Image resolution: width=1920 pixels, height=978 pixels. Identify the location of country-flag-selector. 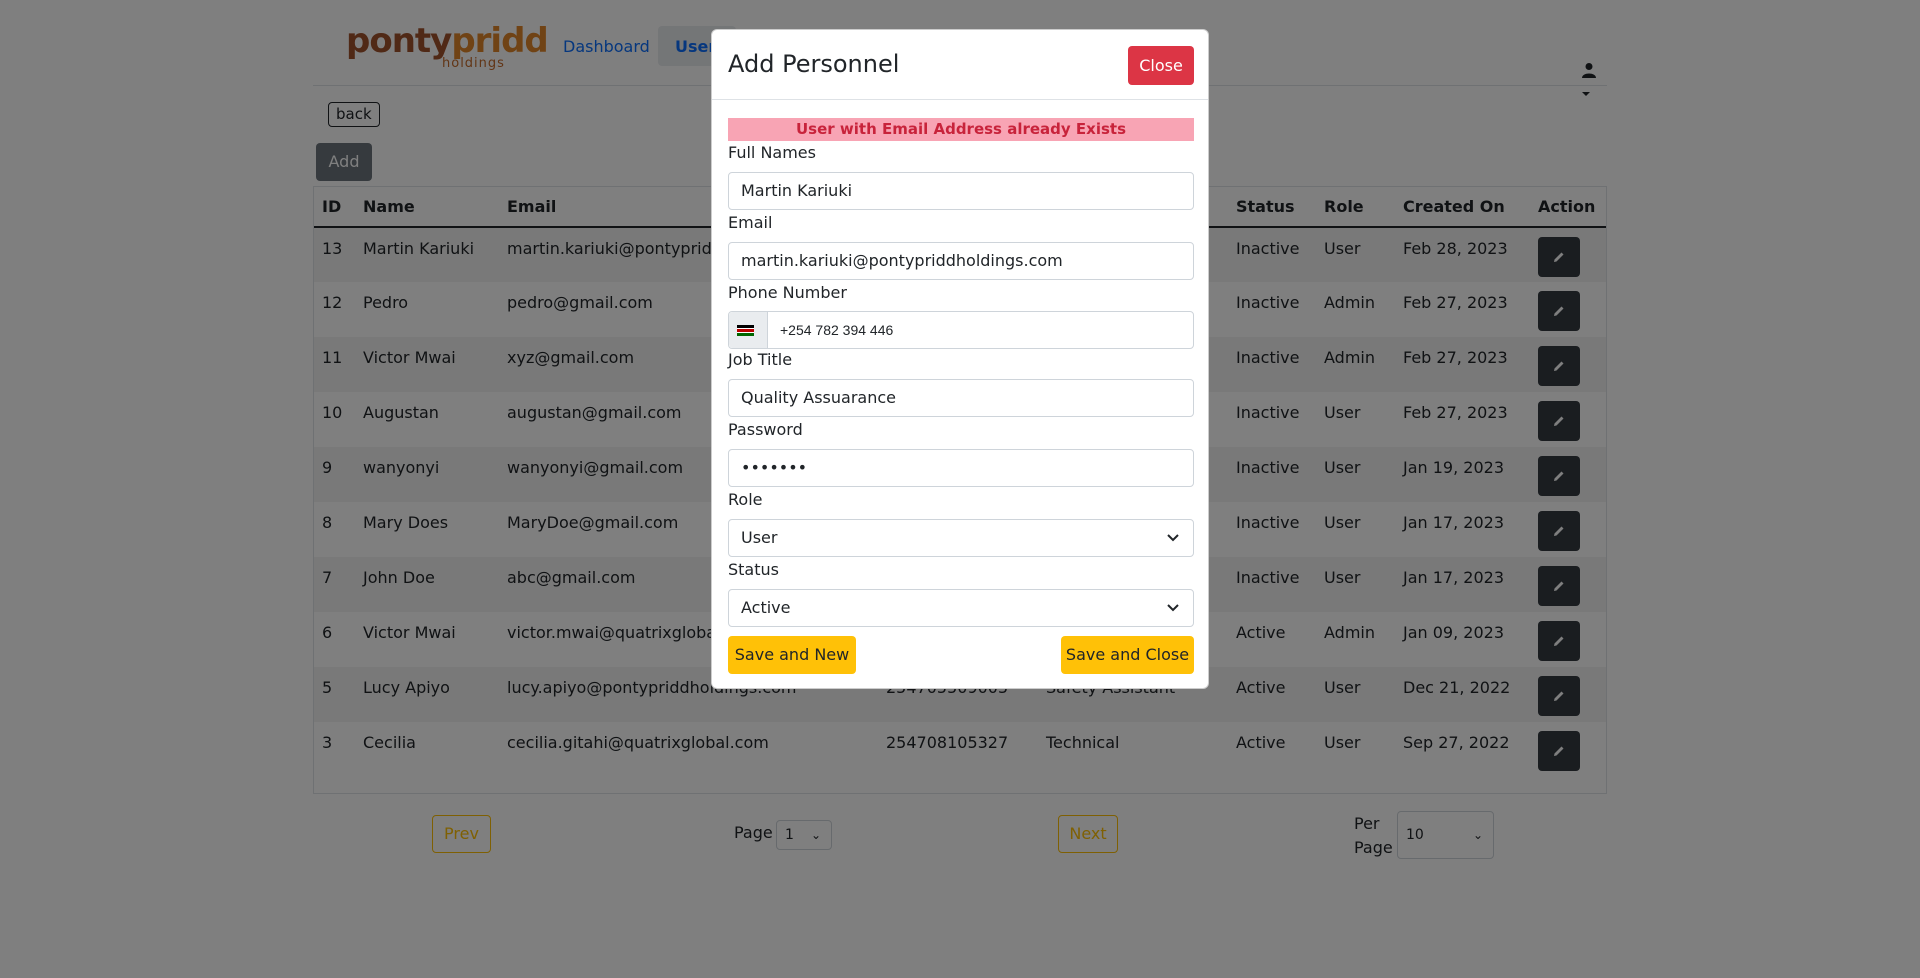
(748, 330).